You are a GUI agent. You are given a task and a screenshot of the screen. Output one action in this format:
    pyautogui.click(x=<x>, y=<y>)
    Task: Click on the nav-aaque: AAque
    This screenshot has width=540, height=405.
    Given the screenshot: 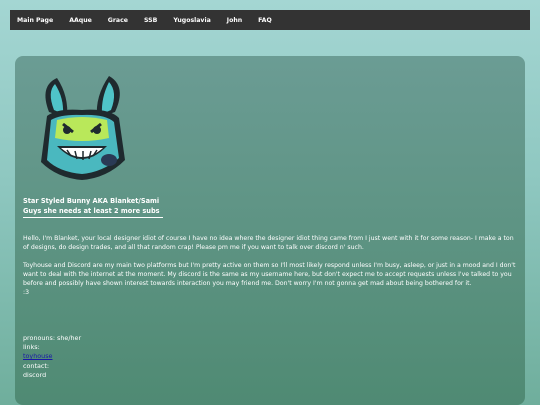 What is the action you would take?
    pyautogui.click(x=80, y=20)
    